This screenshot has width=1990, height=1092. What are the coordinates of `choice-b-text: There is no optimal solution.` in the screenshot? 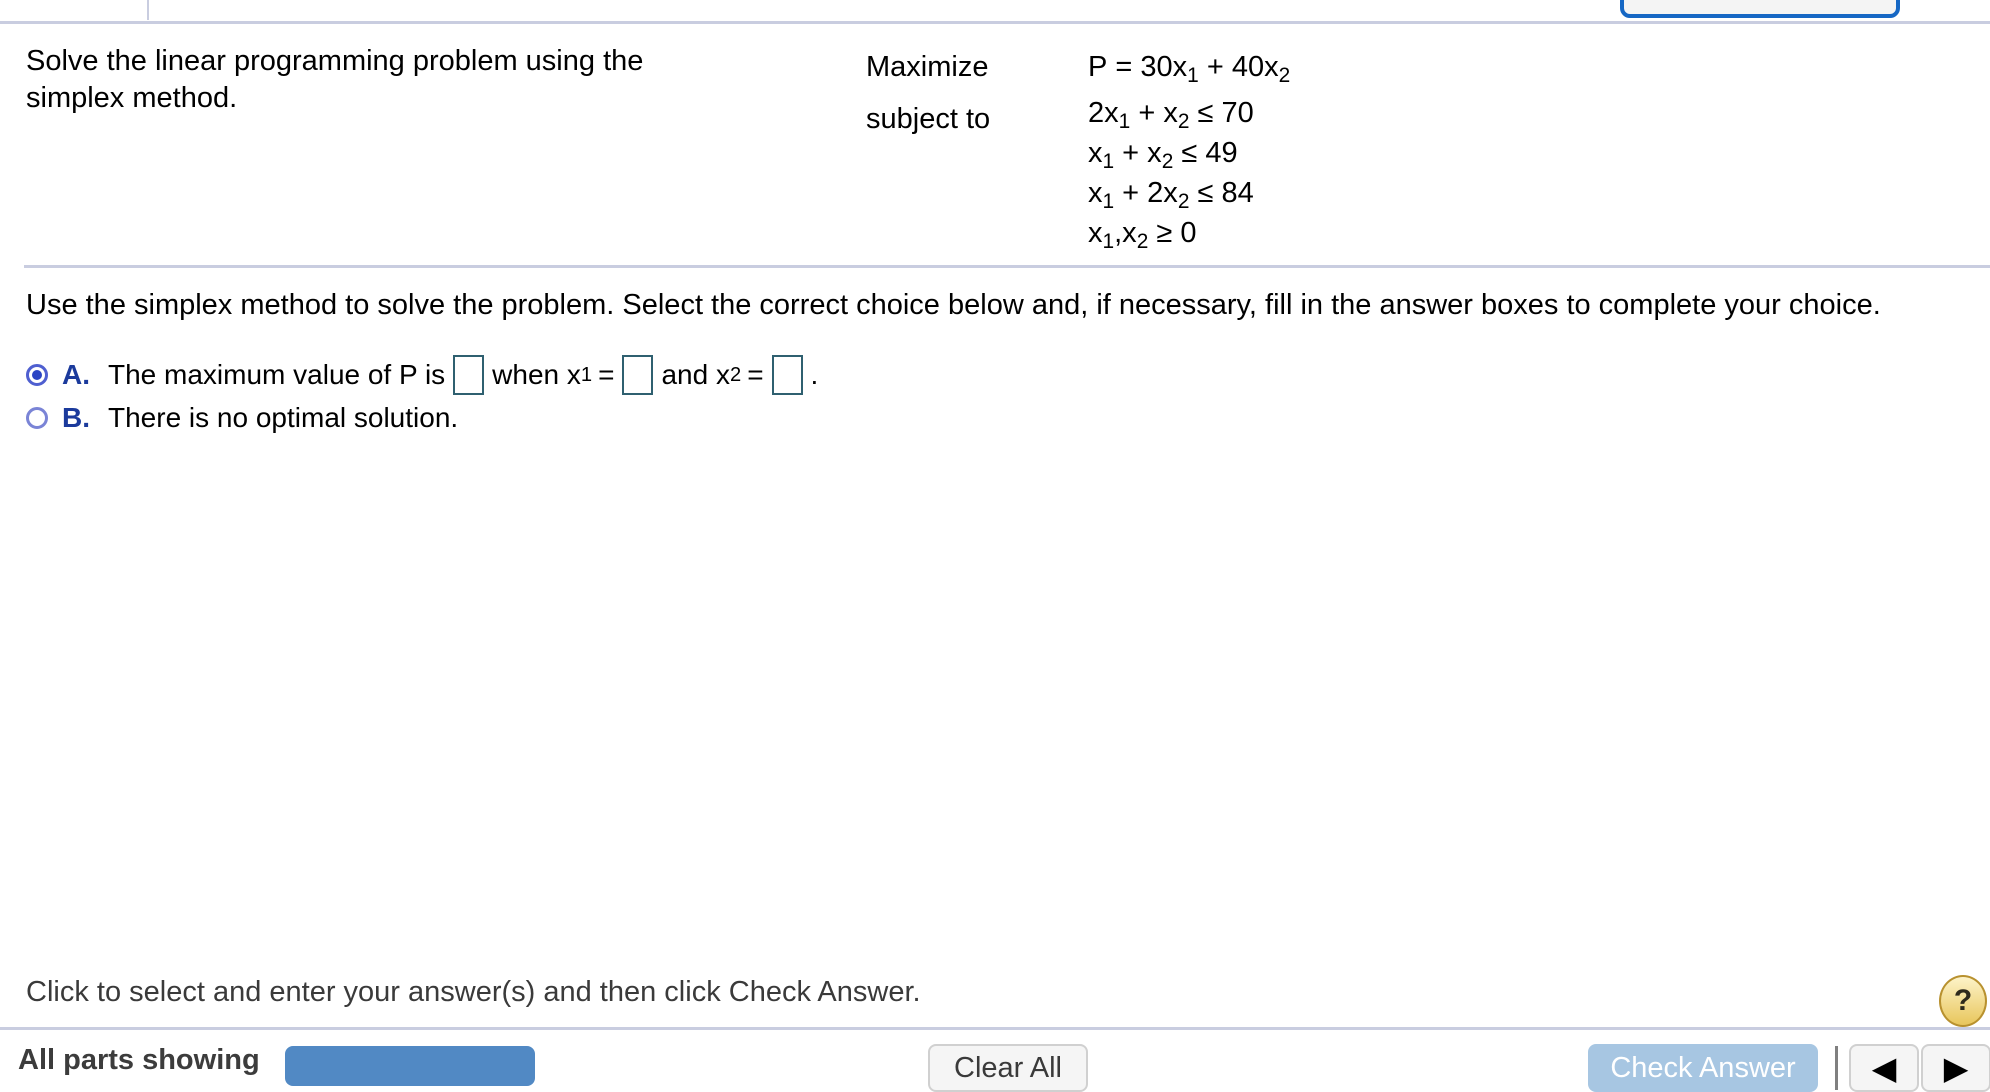 It's located at (283, 417).